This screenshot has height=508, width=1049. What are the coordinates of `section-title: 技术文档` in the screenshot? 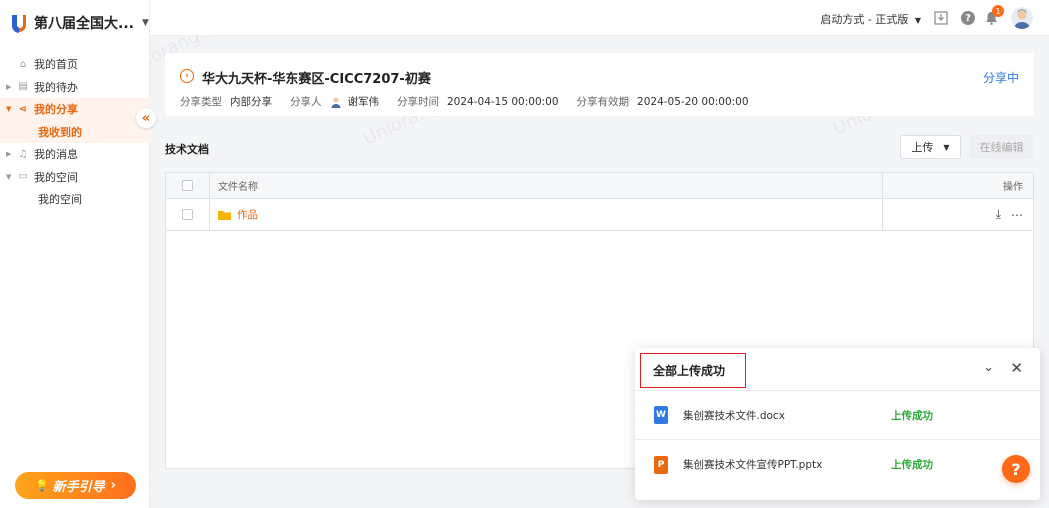 It's located at (187, 149).